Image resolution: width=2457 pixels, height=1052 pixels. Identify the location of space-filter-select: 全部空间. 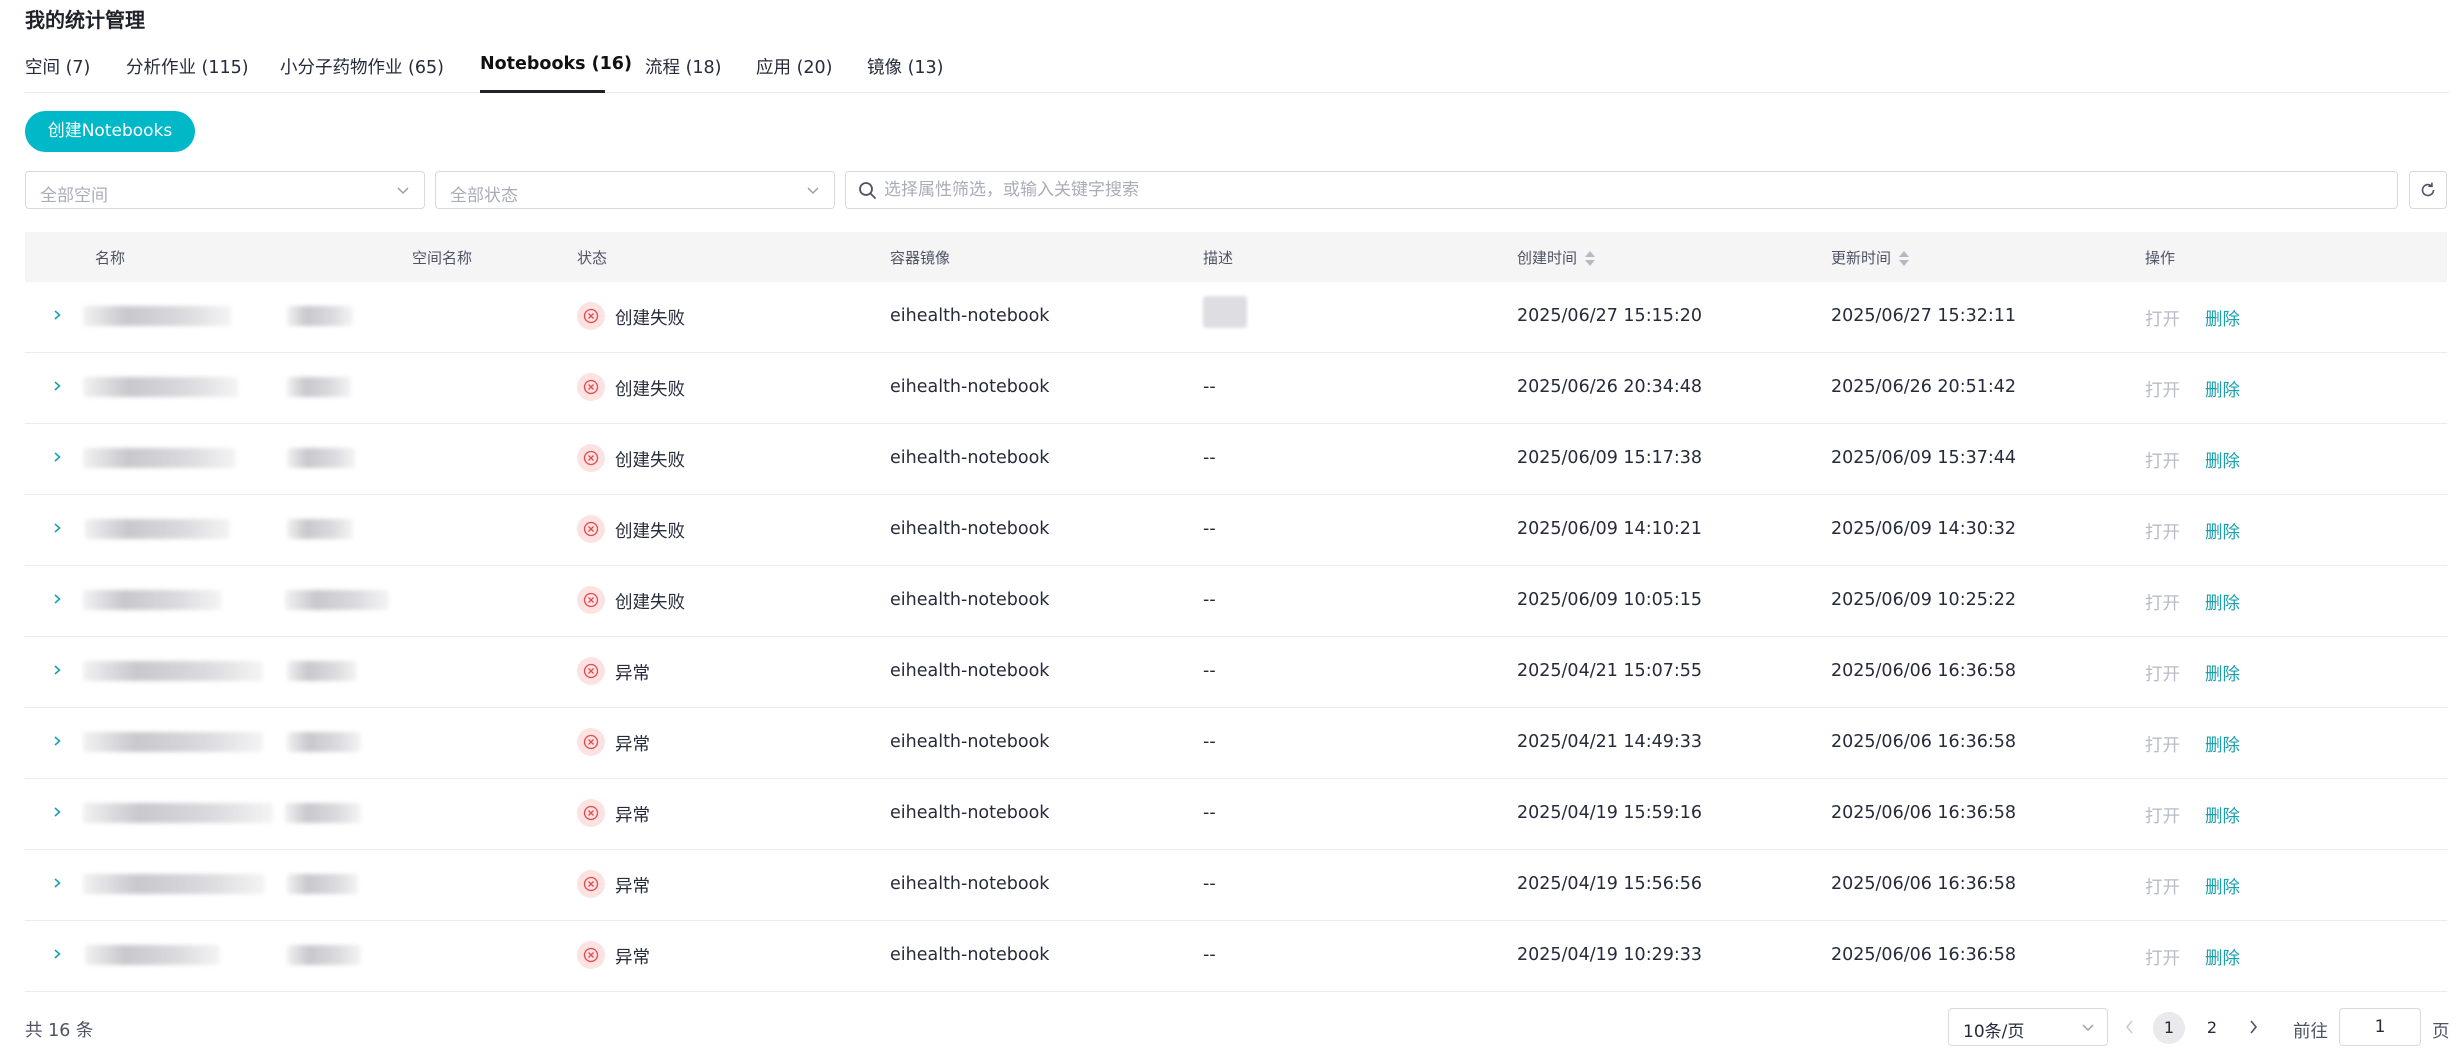
(225, 190).